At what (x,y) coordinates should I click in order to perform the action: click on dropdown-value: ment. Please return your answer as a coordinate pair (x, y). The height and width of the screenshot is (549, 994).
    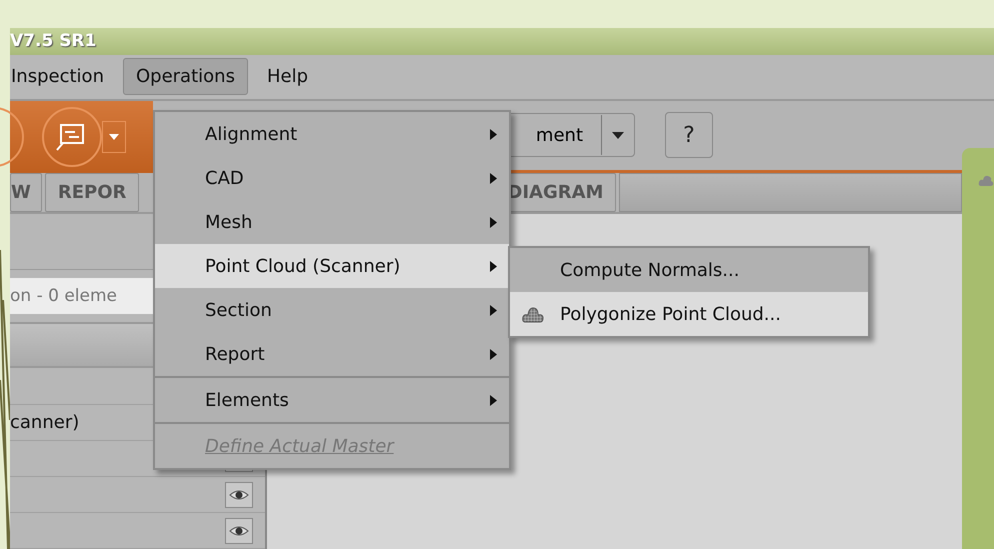
    Looking at the image, I should click on (559, 135).